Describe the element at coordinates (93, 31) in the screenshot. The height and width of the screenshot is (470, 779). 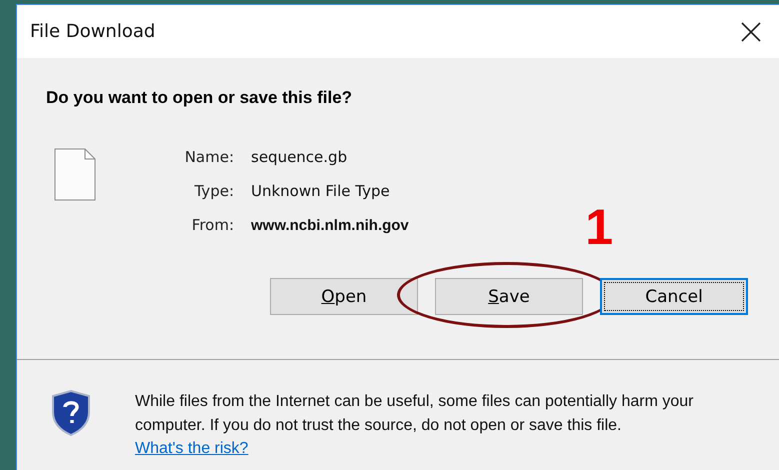
I see `window-title: File Download` at that location.